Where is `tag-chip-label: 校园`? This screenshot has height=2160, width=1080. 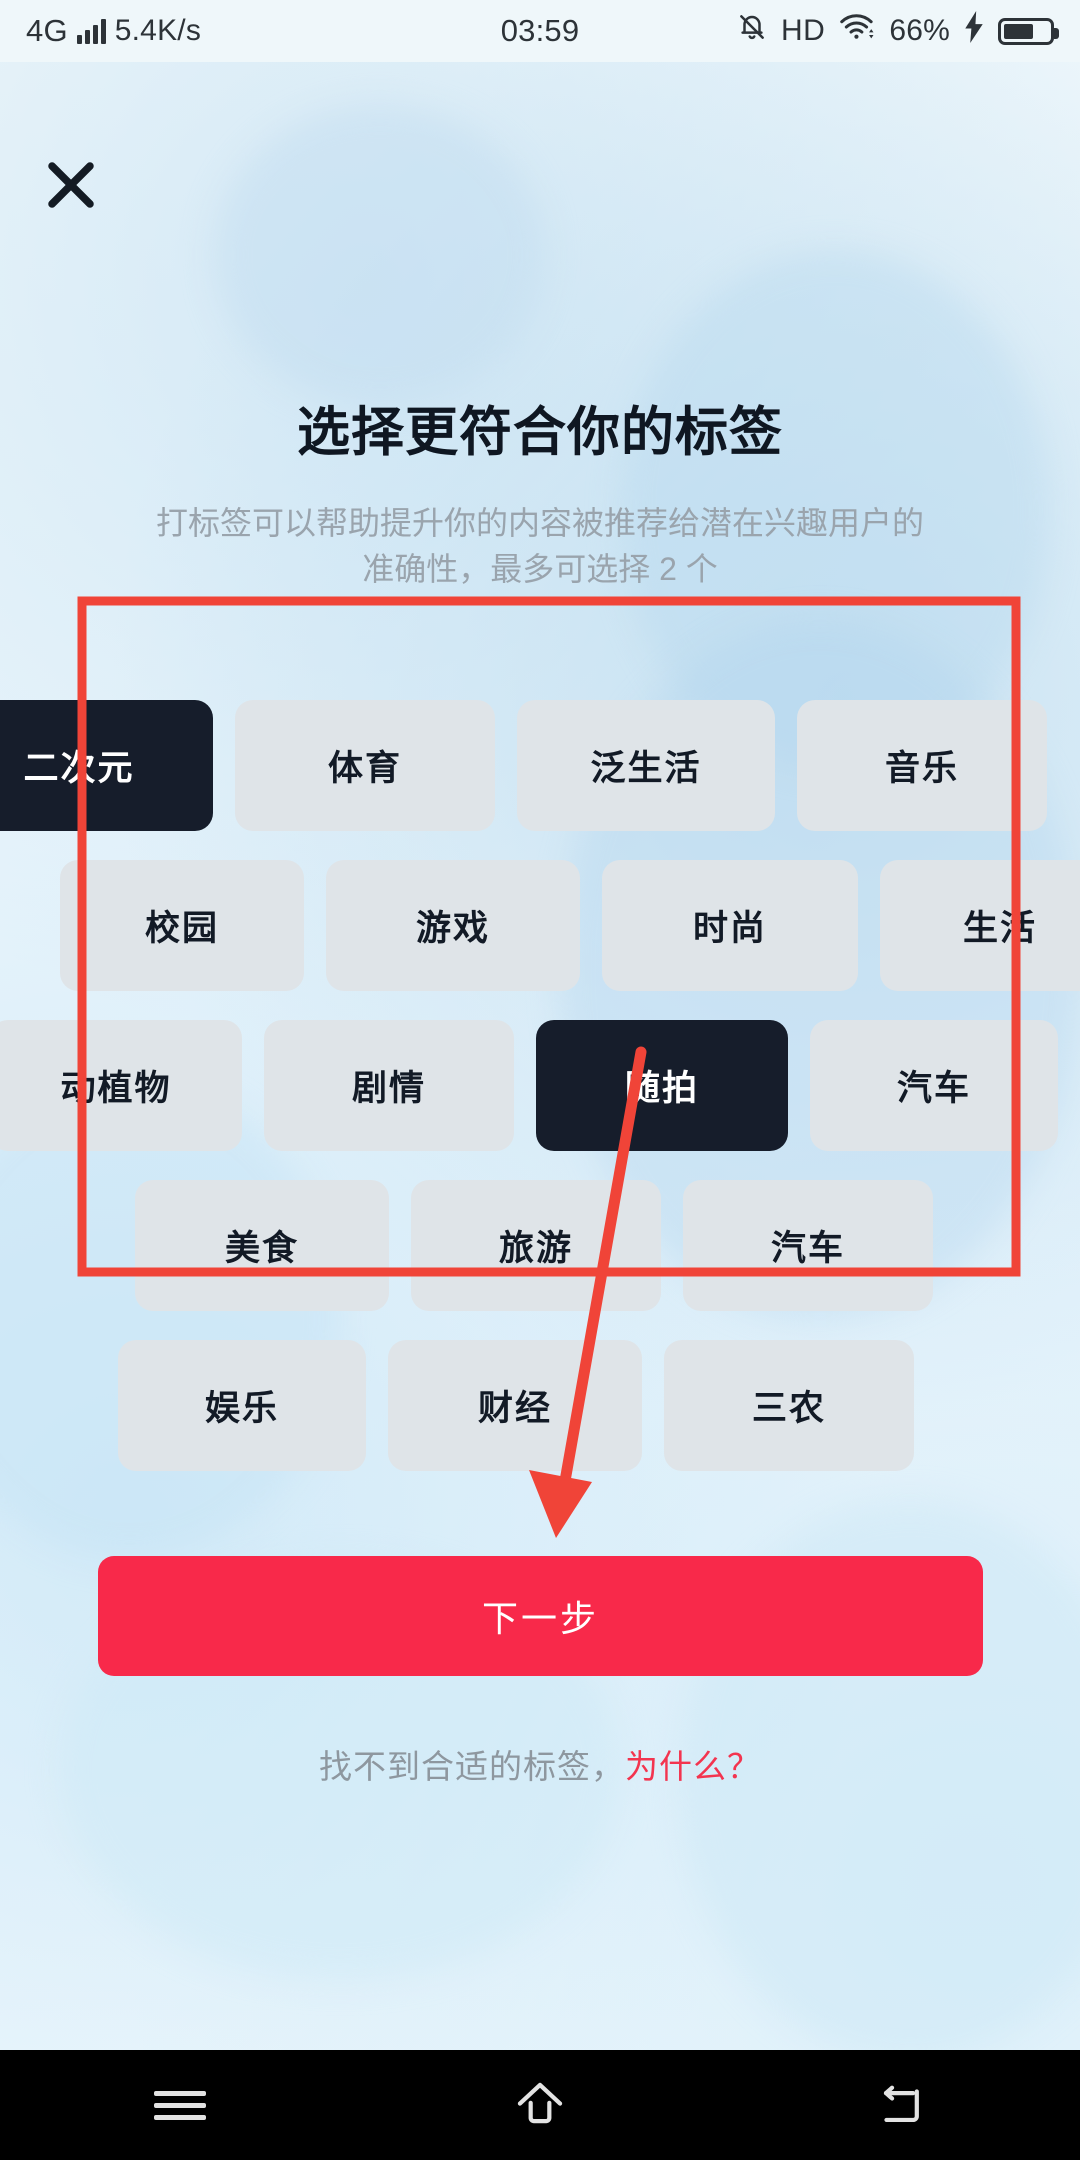
tag-chip-label: 校园 is located at coordinates (181, 928).